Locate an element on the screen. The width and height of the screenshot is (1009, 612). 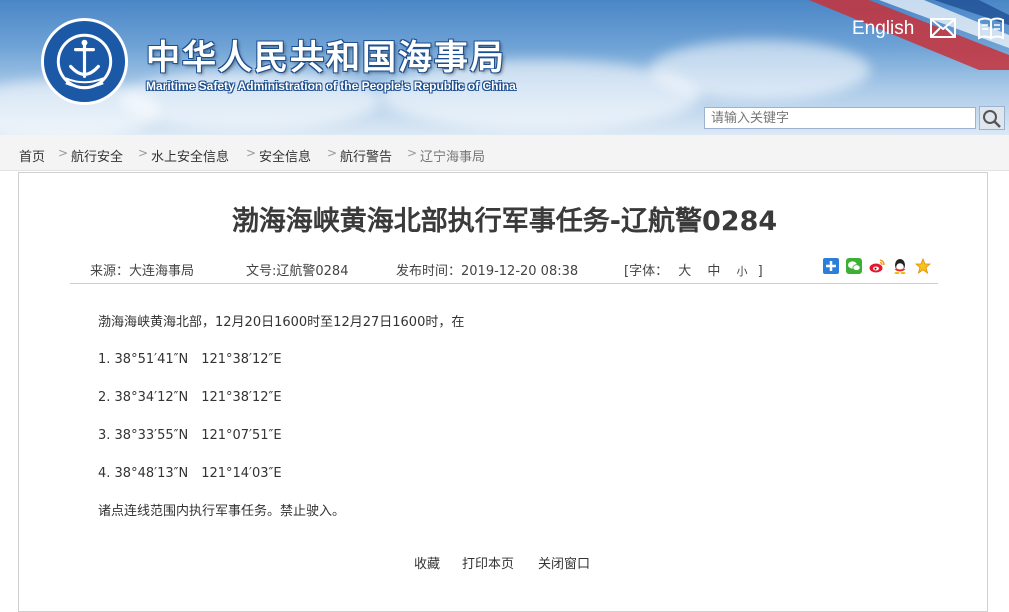
breadcrumb-navigation-warning: 航行警告 is located at coordinates (366, 155).